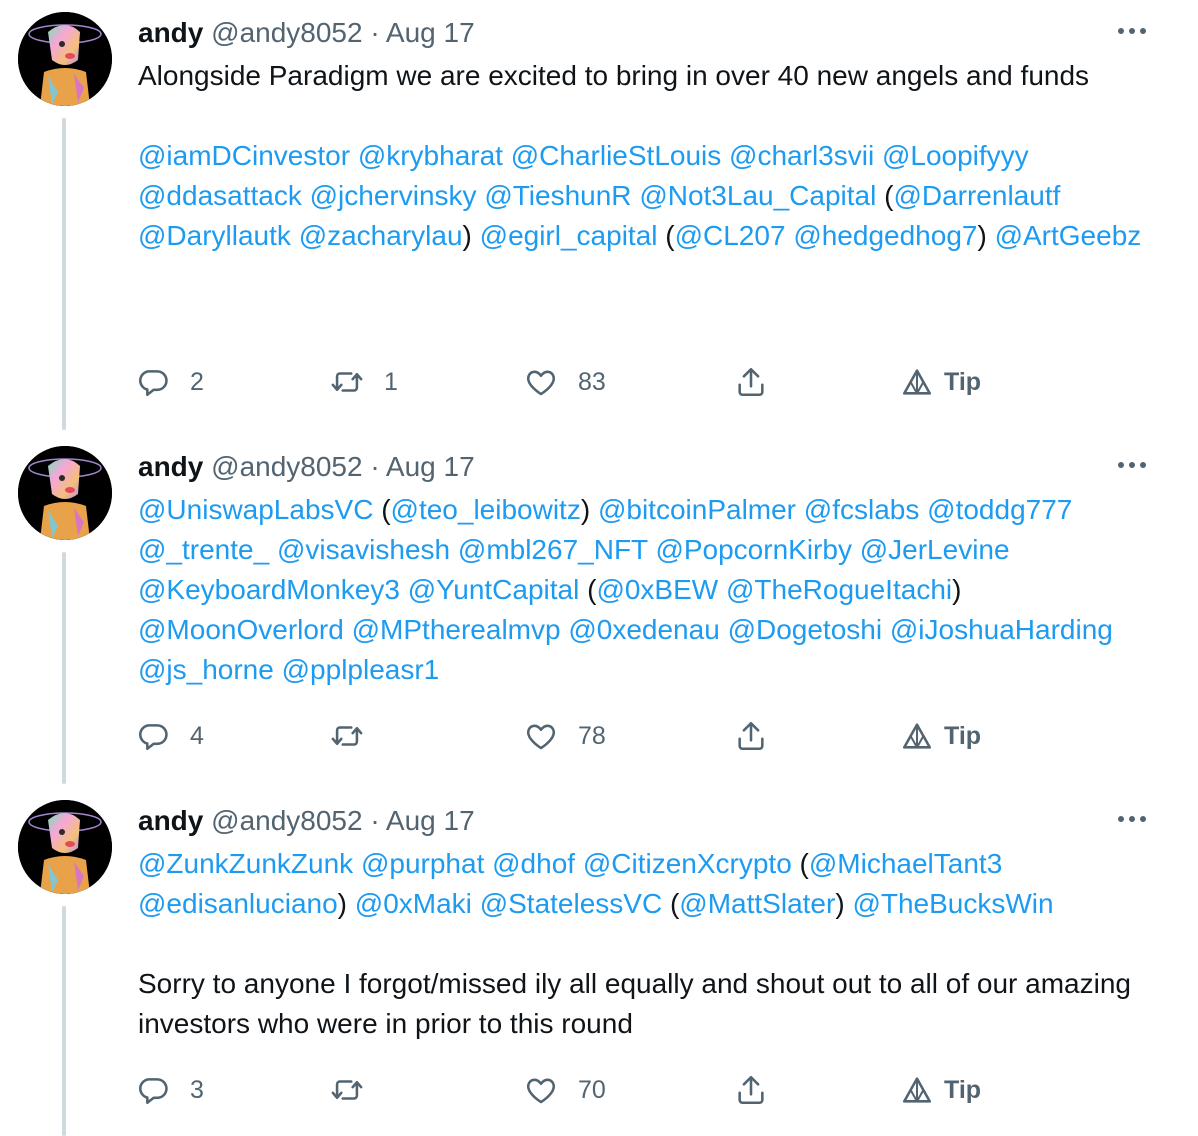 This screenshot has height=1136, width=1198. What do you see at coordinates (730, 235) in the screenshot?
I see `mention-link: @CL207` at bounding box center [730, 235].